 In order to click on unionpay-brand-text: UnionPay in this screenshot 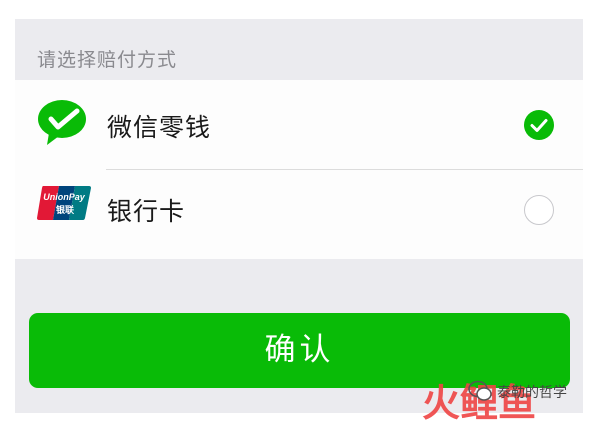, I will do `click(64, 197)`.